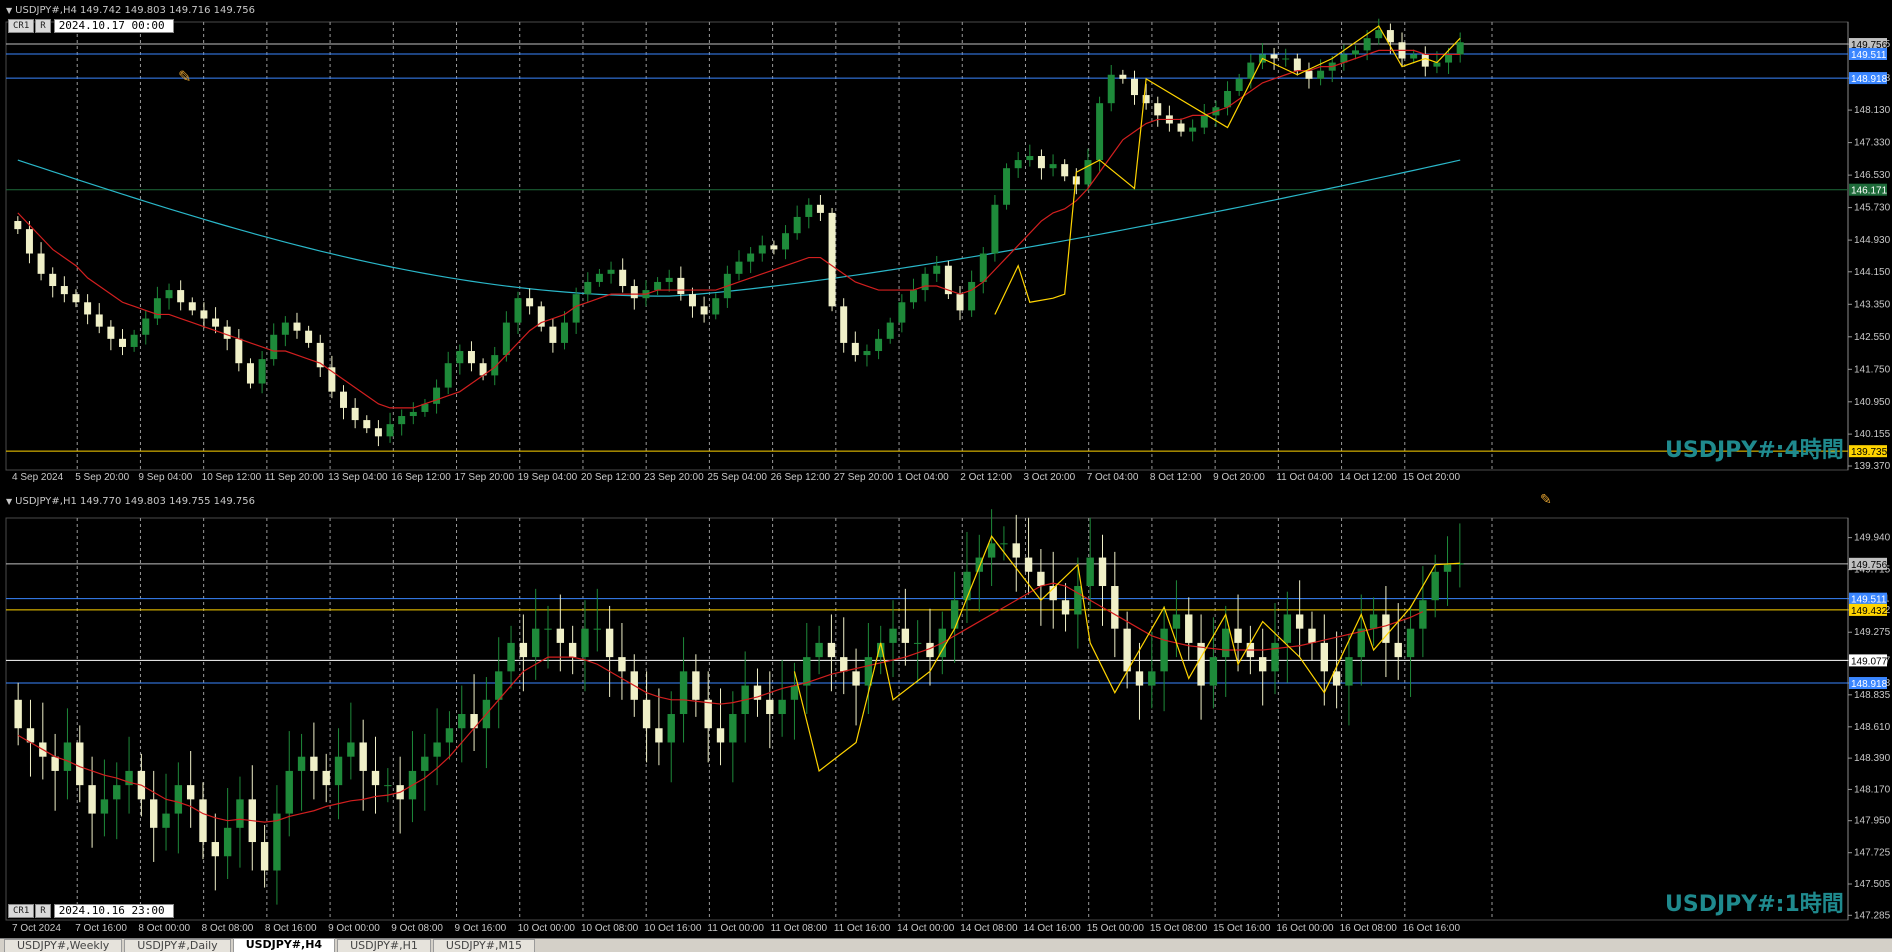 The height and width of the screenshot is (952, 1892). What do you see at coordinates (43, 26) in the screenshot?
I see `h4-r-button: R` at bounding box center [43, 26].